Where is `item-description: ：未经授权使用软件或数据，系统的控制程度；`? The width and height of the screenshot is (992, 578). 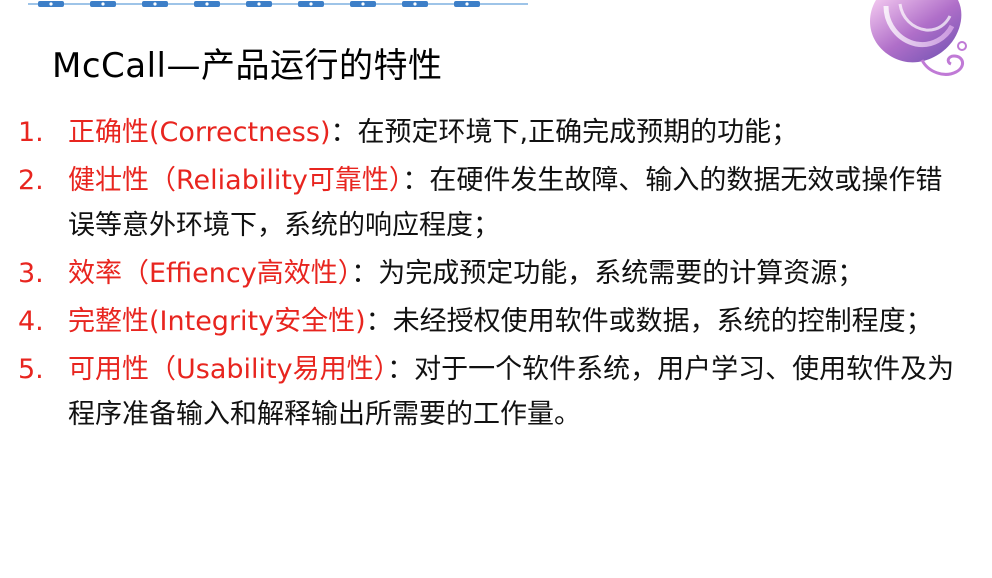
item-description: ：未经授权使用软件或数据，系统的控制程度； is located at coordinates (649, 321).